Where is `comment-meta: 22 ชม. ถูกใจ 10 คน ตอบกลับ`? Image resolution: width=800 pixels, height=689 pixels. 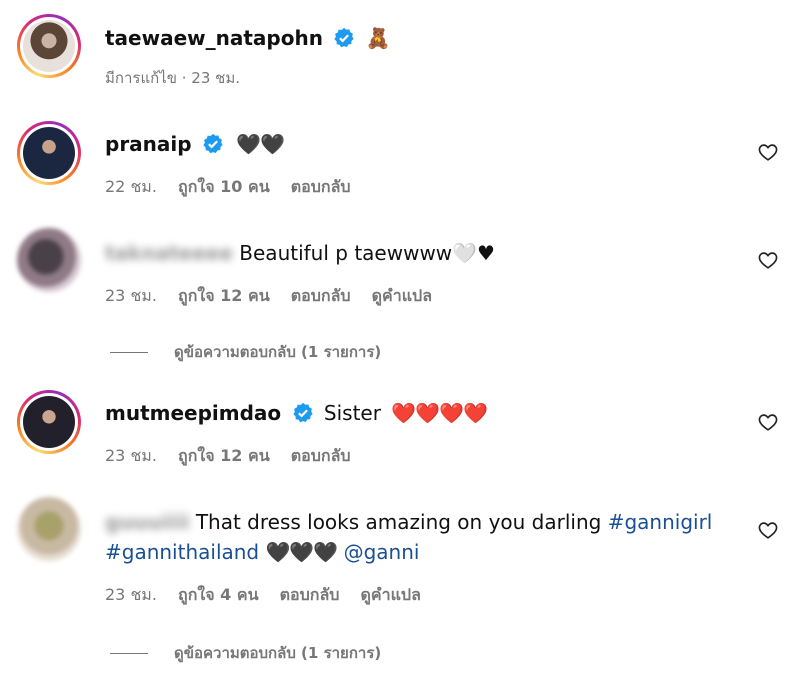
comment-meta: 22 ชม. ถูกใจ 10 คน ตอบกลับ is located at coordinates (236, 187).